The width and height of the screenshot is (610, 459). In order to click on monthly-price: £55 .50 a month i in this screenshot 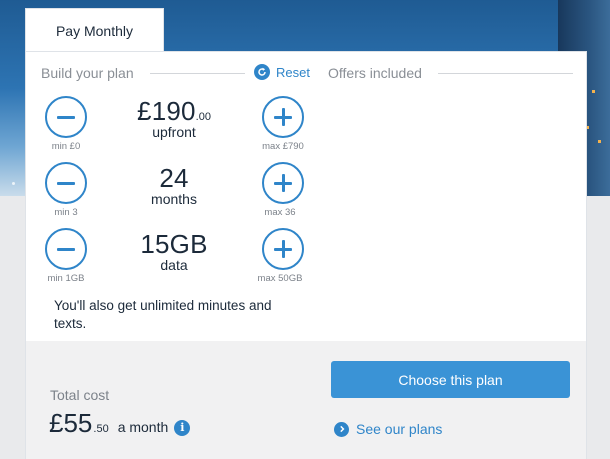, I will do `click(120, 423)`.